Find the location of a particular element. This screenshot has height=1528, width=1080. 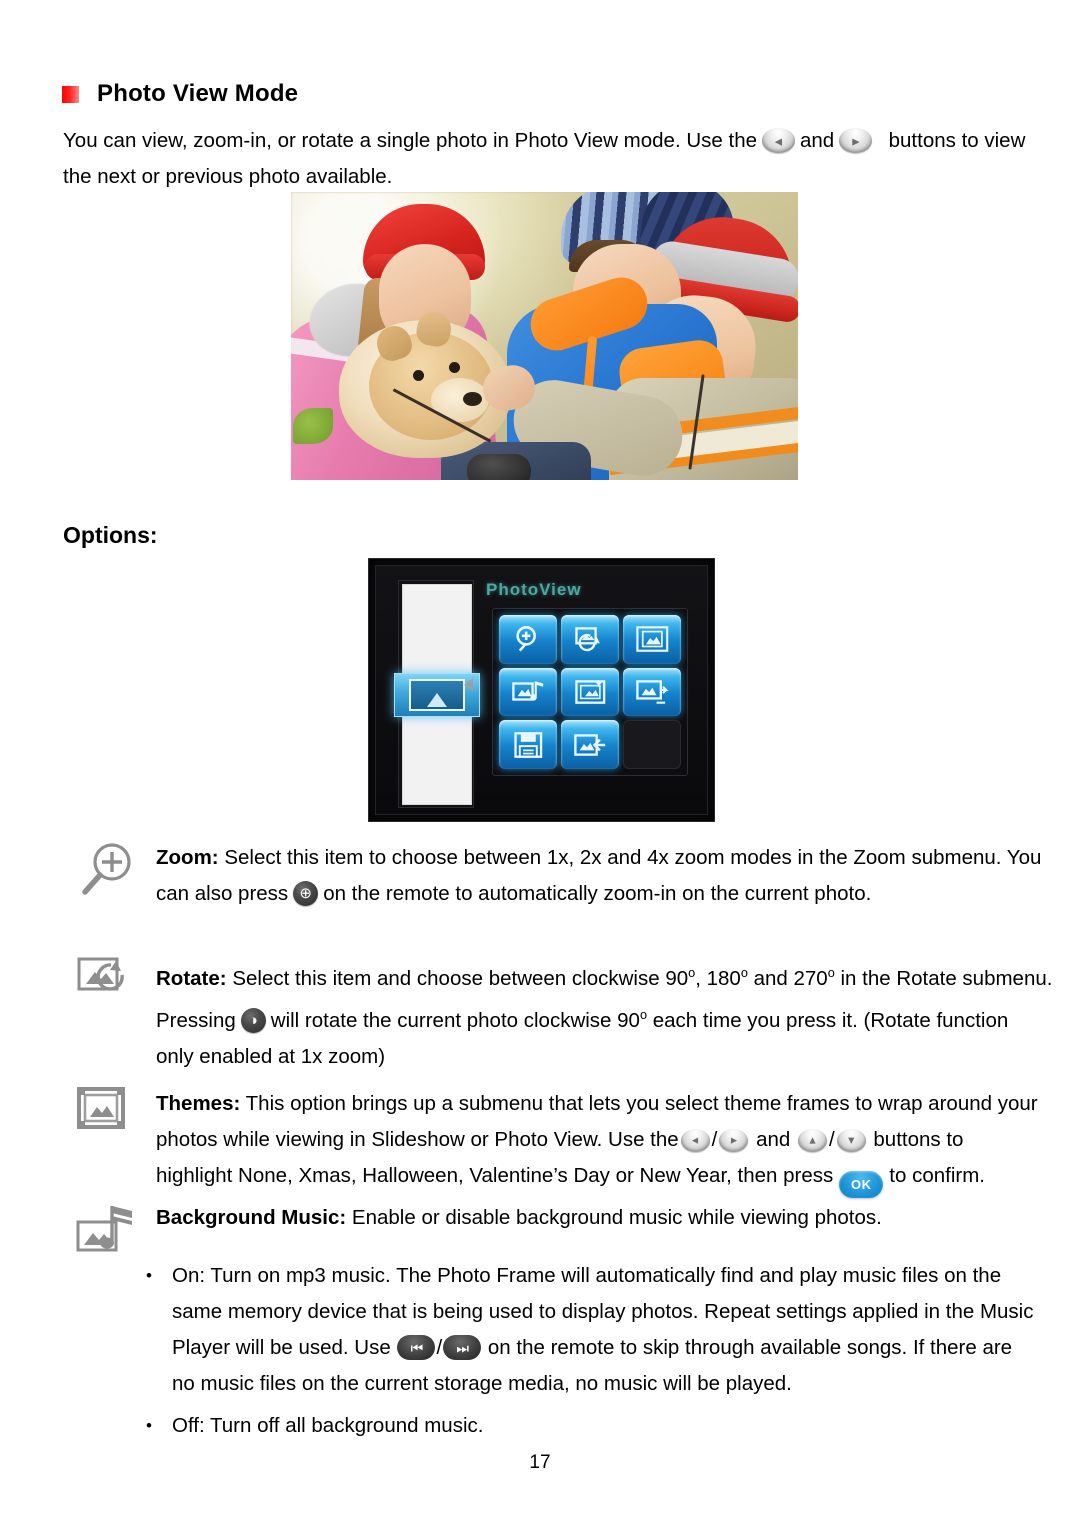

intro-line-2: the next or previous photo available. is located at coordinates (228, 176).